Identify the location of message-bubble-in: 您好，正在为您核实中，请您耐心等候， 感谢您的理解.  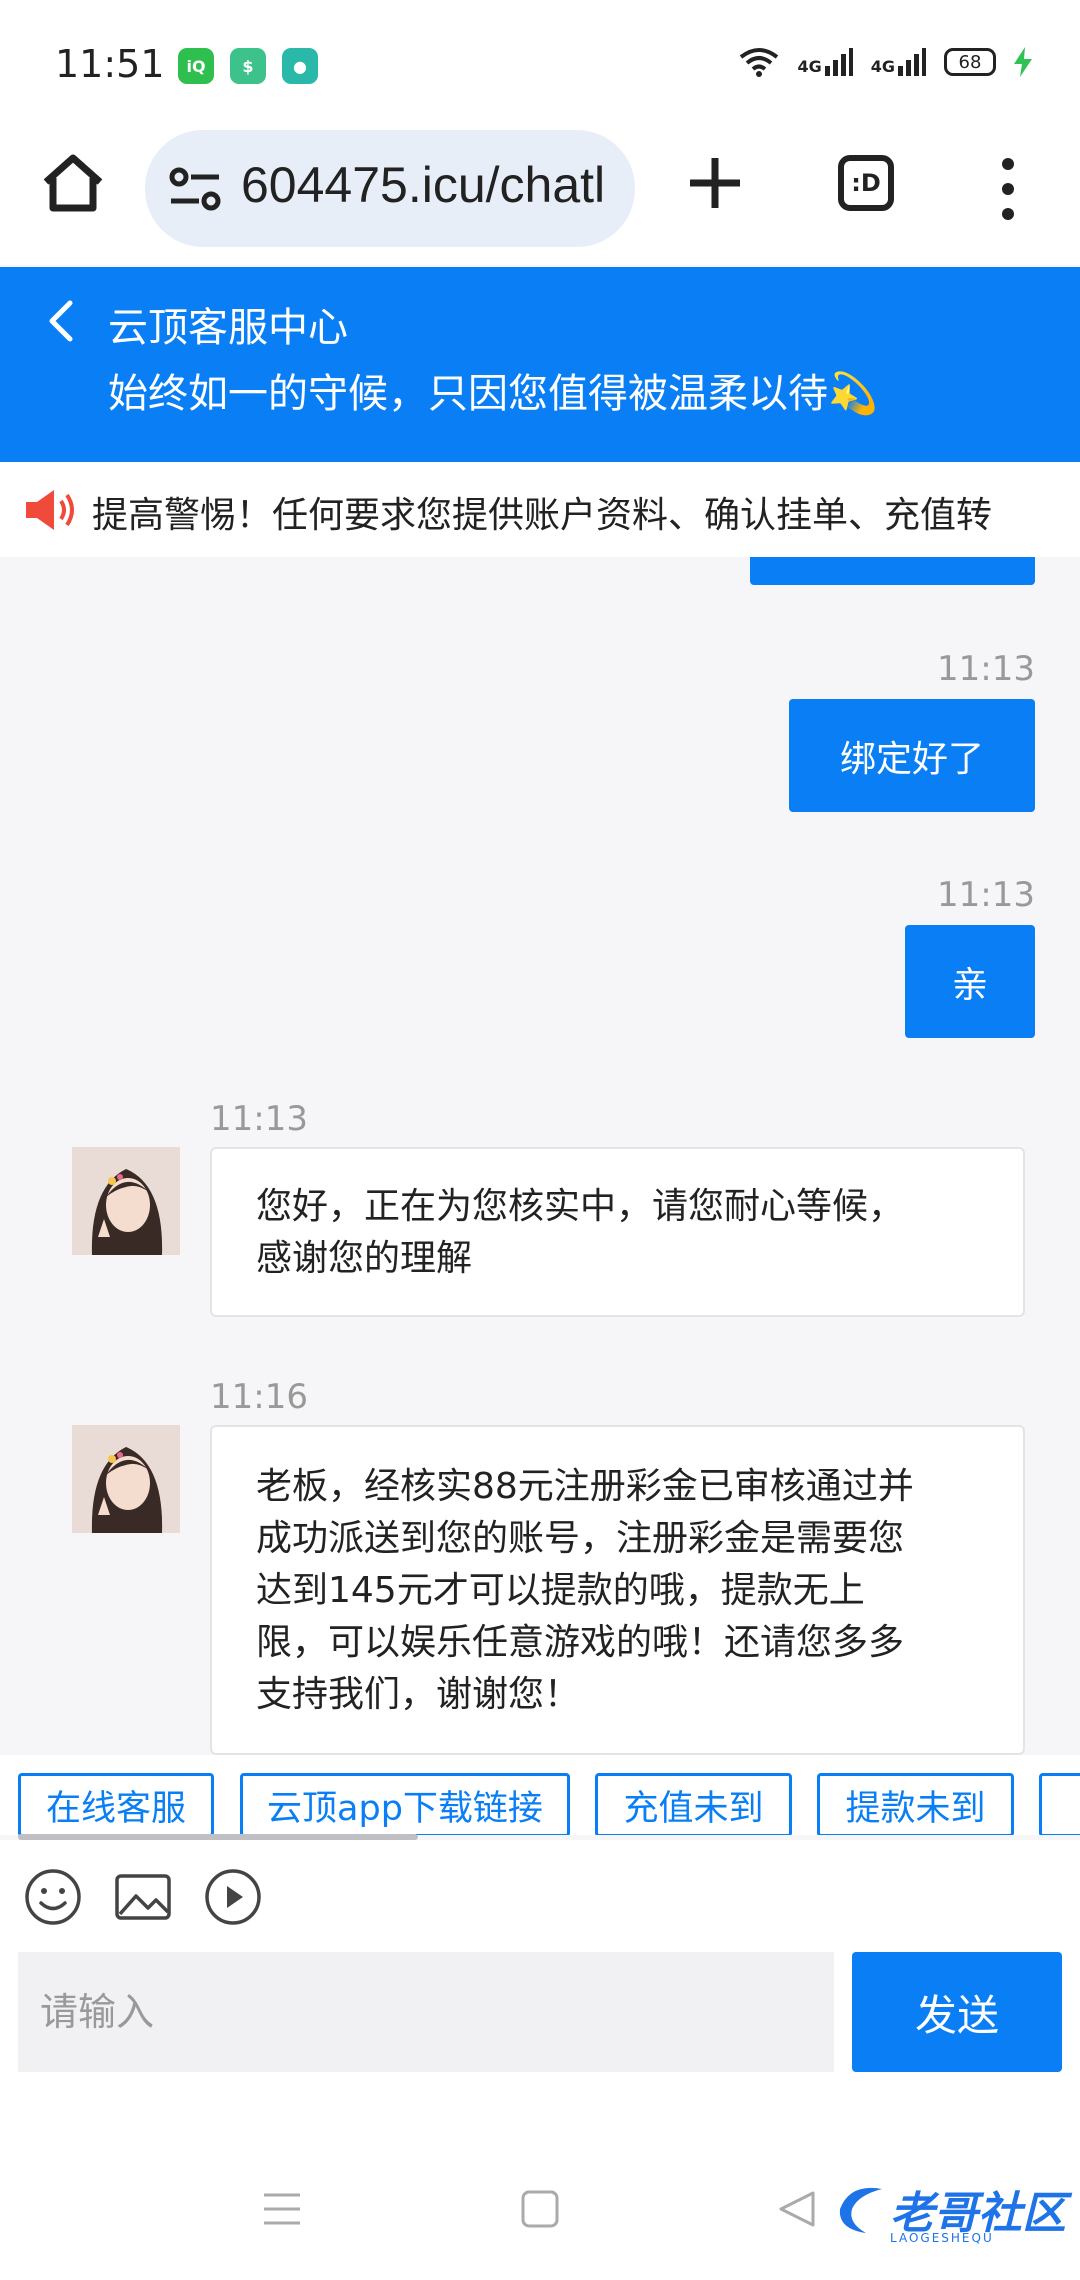
(617, 1232).